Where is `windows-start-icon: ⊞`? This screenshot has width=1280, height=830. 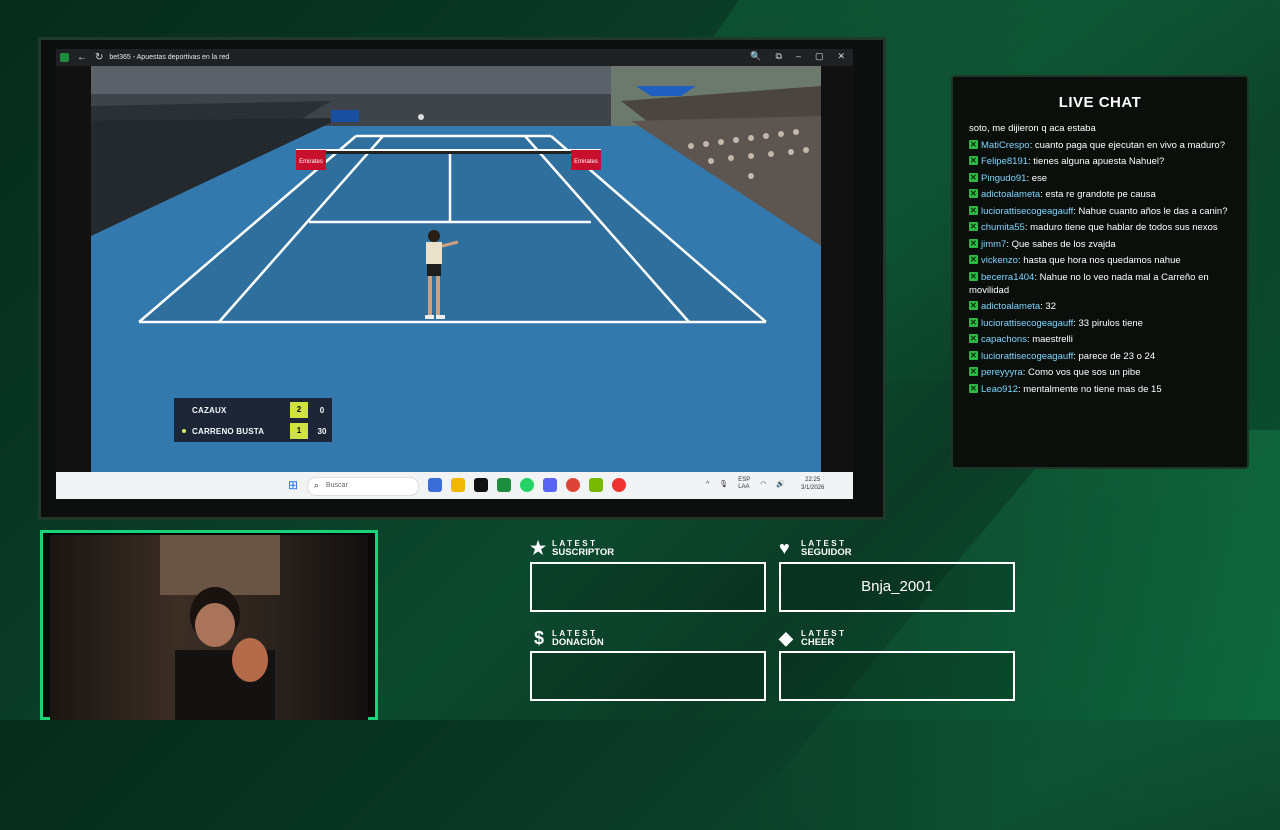
windows-start-icon: ⊞ is located at coordinates (294, 485).